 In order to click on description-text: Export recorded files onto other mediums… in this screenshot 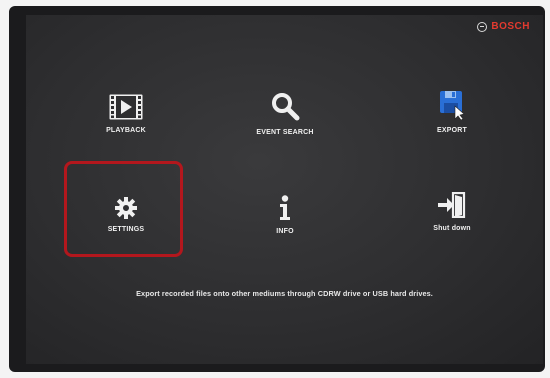, I will do `click(284, 293)`.